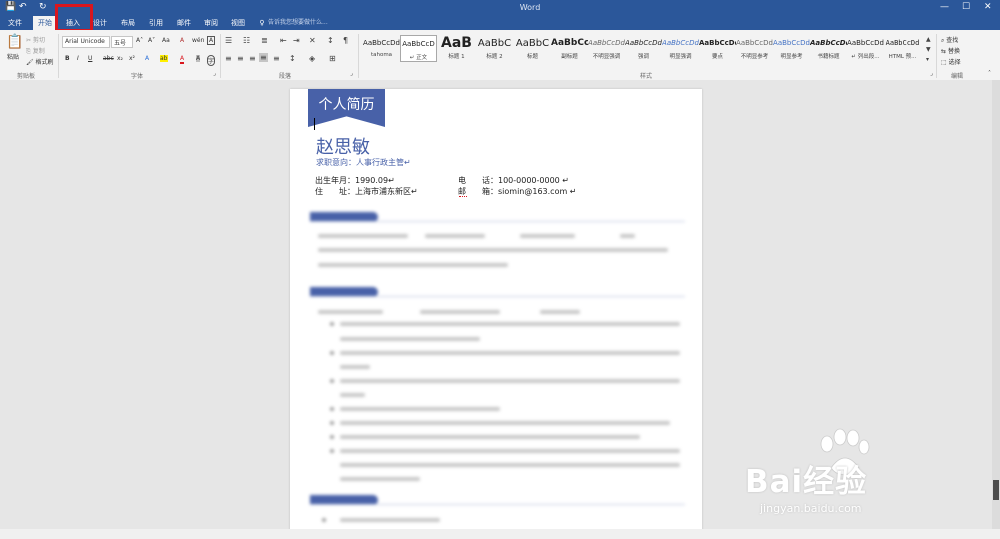  I want to click on text-cursor, so click(314, 124).